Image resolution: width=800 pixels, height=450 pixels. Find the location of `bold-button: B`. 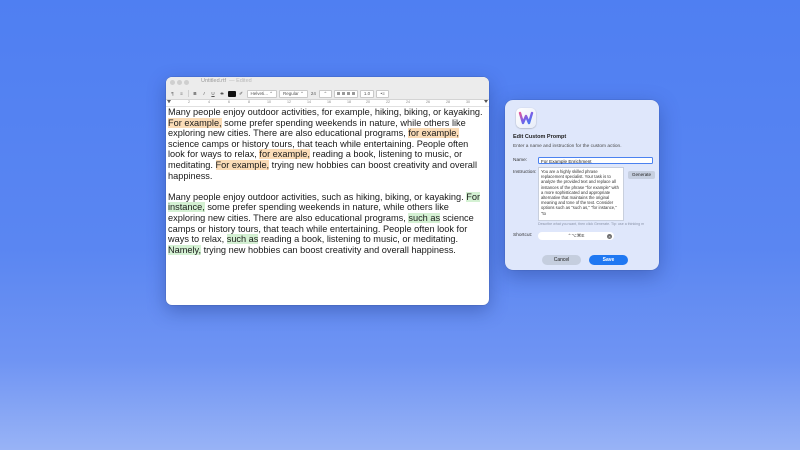

bold-button: B is located at coordinates (195, 94).